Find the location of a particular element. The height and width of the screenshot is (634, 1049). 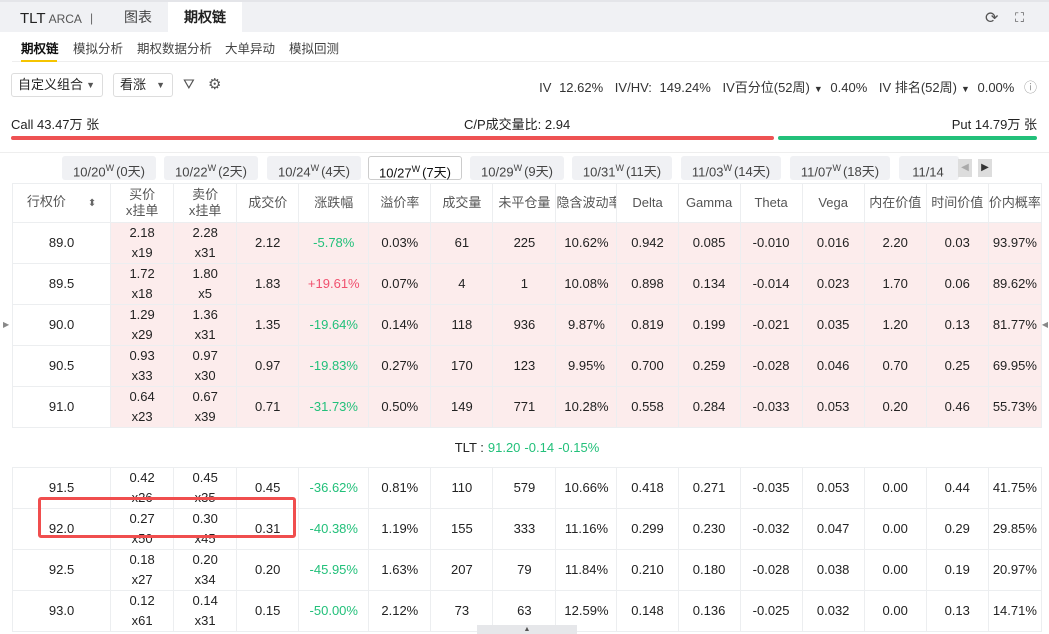

last-value: 0.20 is located at coordinates (268, 569).